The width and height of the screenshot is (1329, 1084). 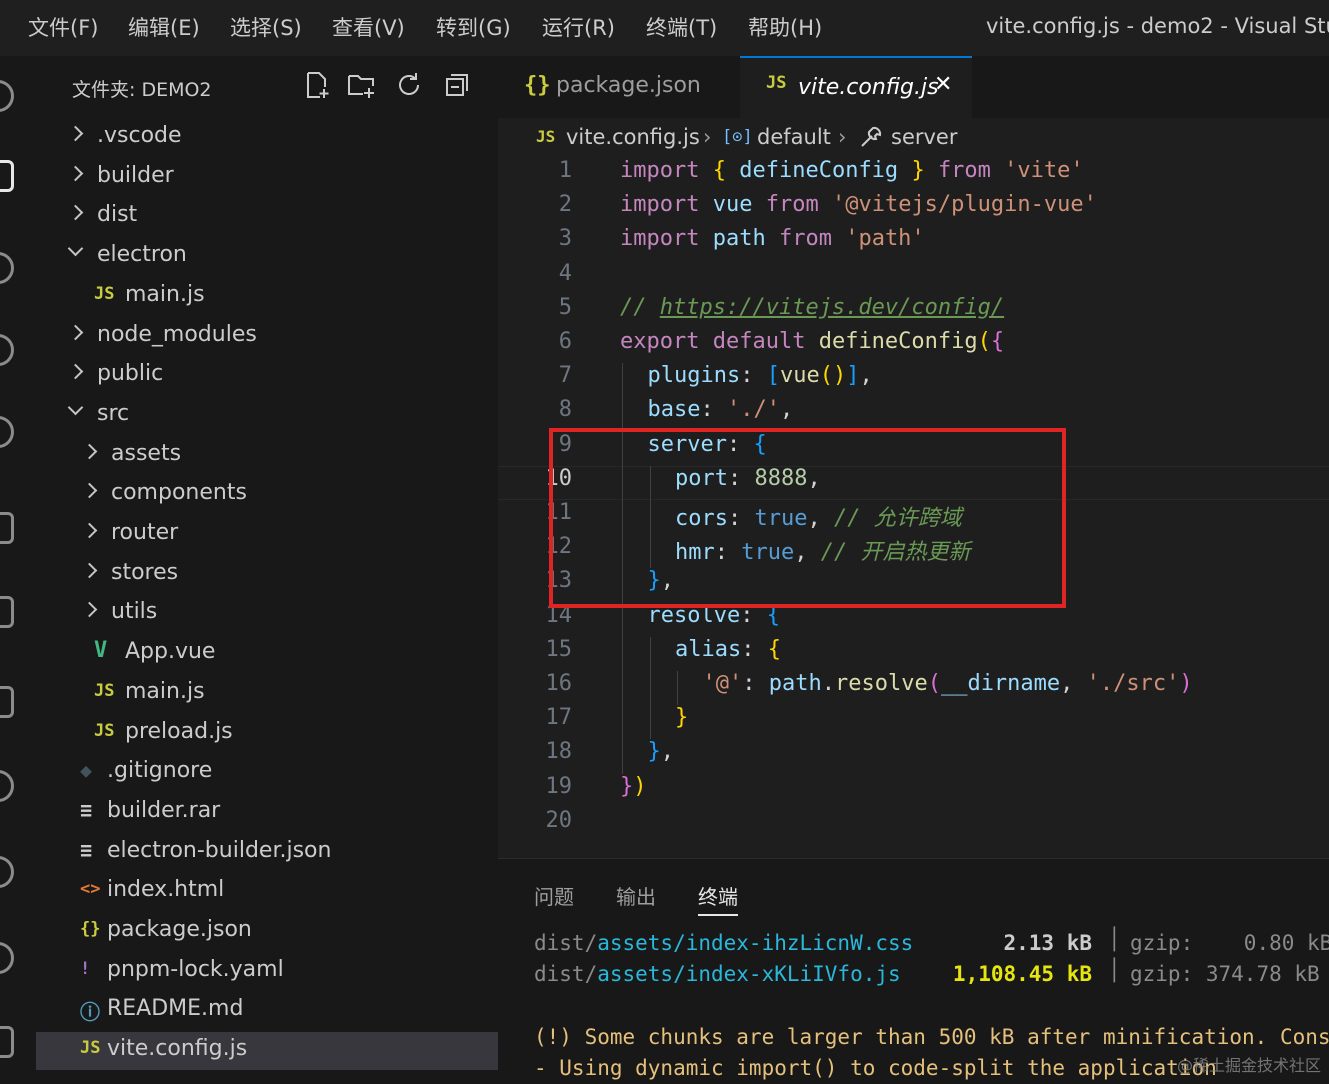 What do you see at coordinates (799, 376) in the screenshot?
I see `code-token: vue` at bounding box center [799, 376].